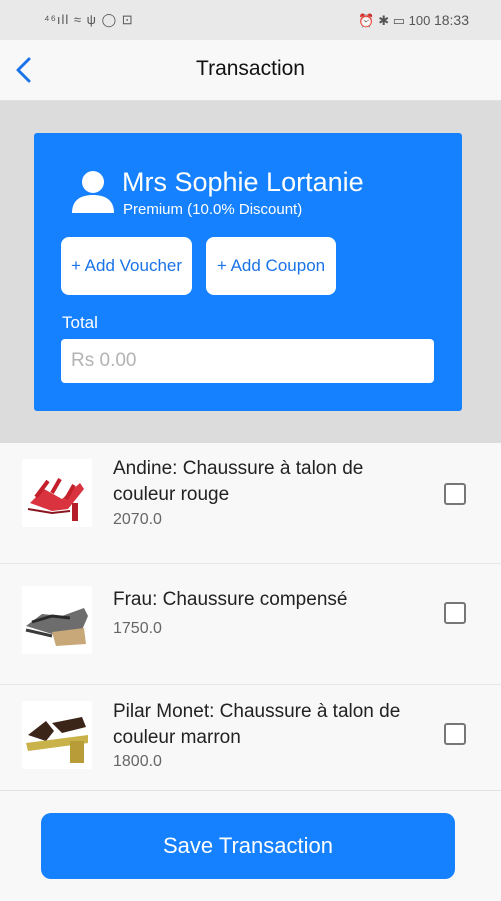  What do you see at coordinates (451, 20) in the screenshot?
I see `clock: 18:33` at bounding box center [451, 20].